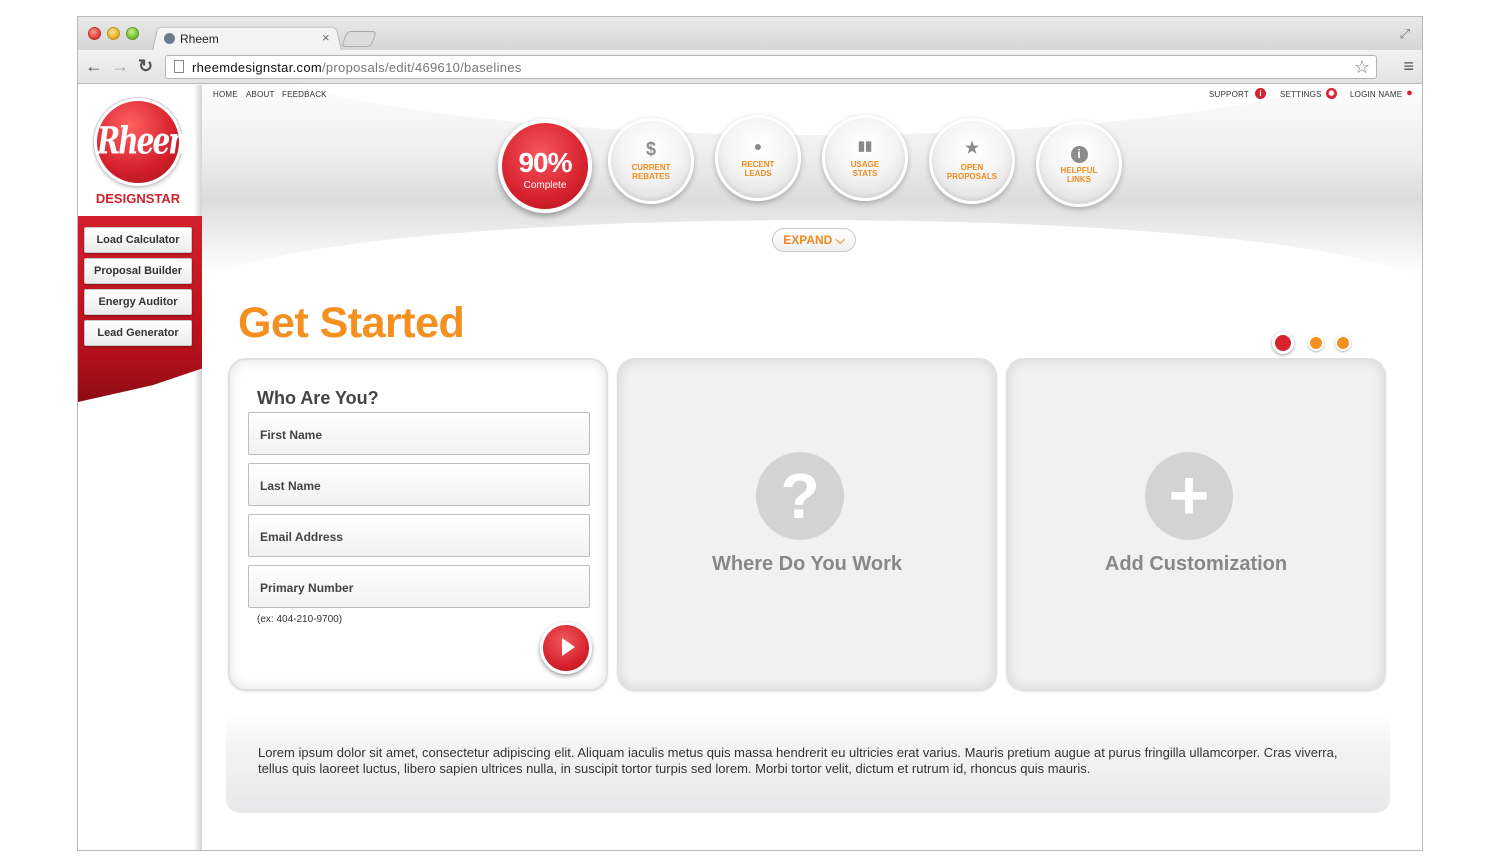 The image size is (1500, 864). What do you see at coordinates (132, 33) in the screenshot?
I see `maximize-window-button` at bounding box center [132, 33].